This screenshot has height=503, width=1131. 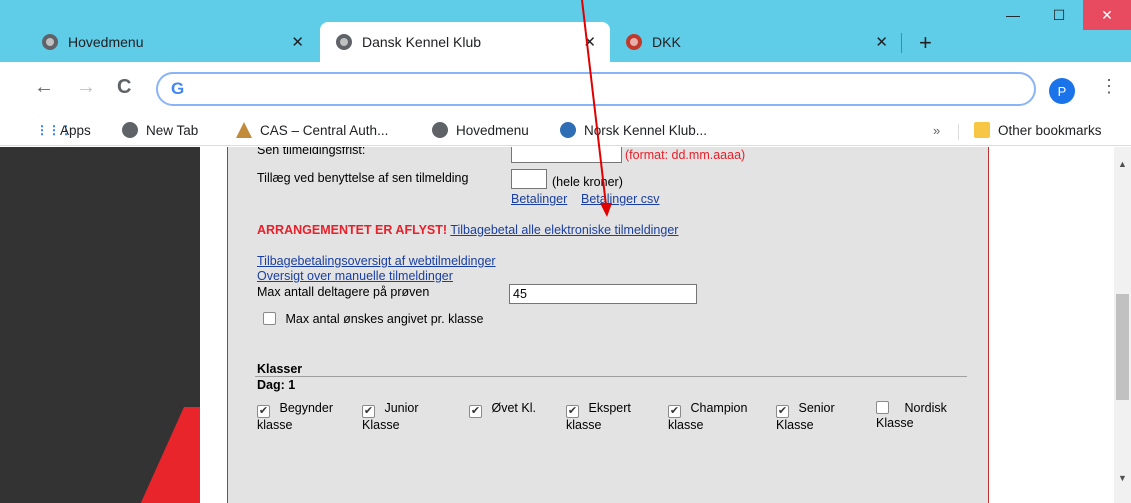 What do you see at coordinates (172, 130) in the screenshot?
I see `bookmark-label: New Tab` at bounding box center [172, 130].